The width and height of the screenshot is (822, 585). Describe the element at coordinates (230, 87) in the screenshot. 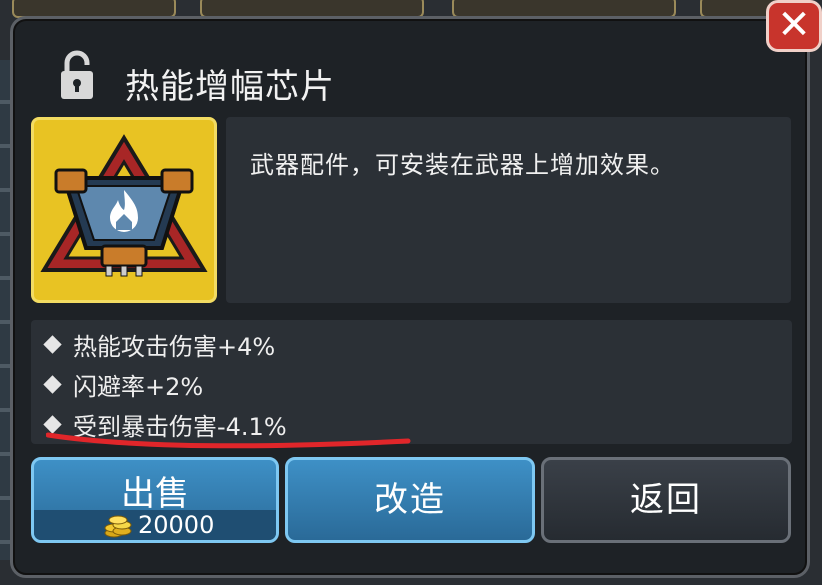

I see `item-title: 热能增幅芯片` at that location.